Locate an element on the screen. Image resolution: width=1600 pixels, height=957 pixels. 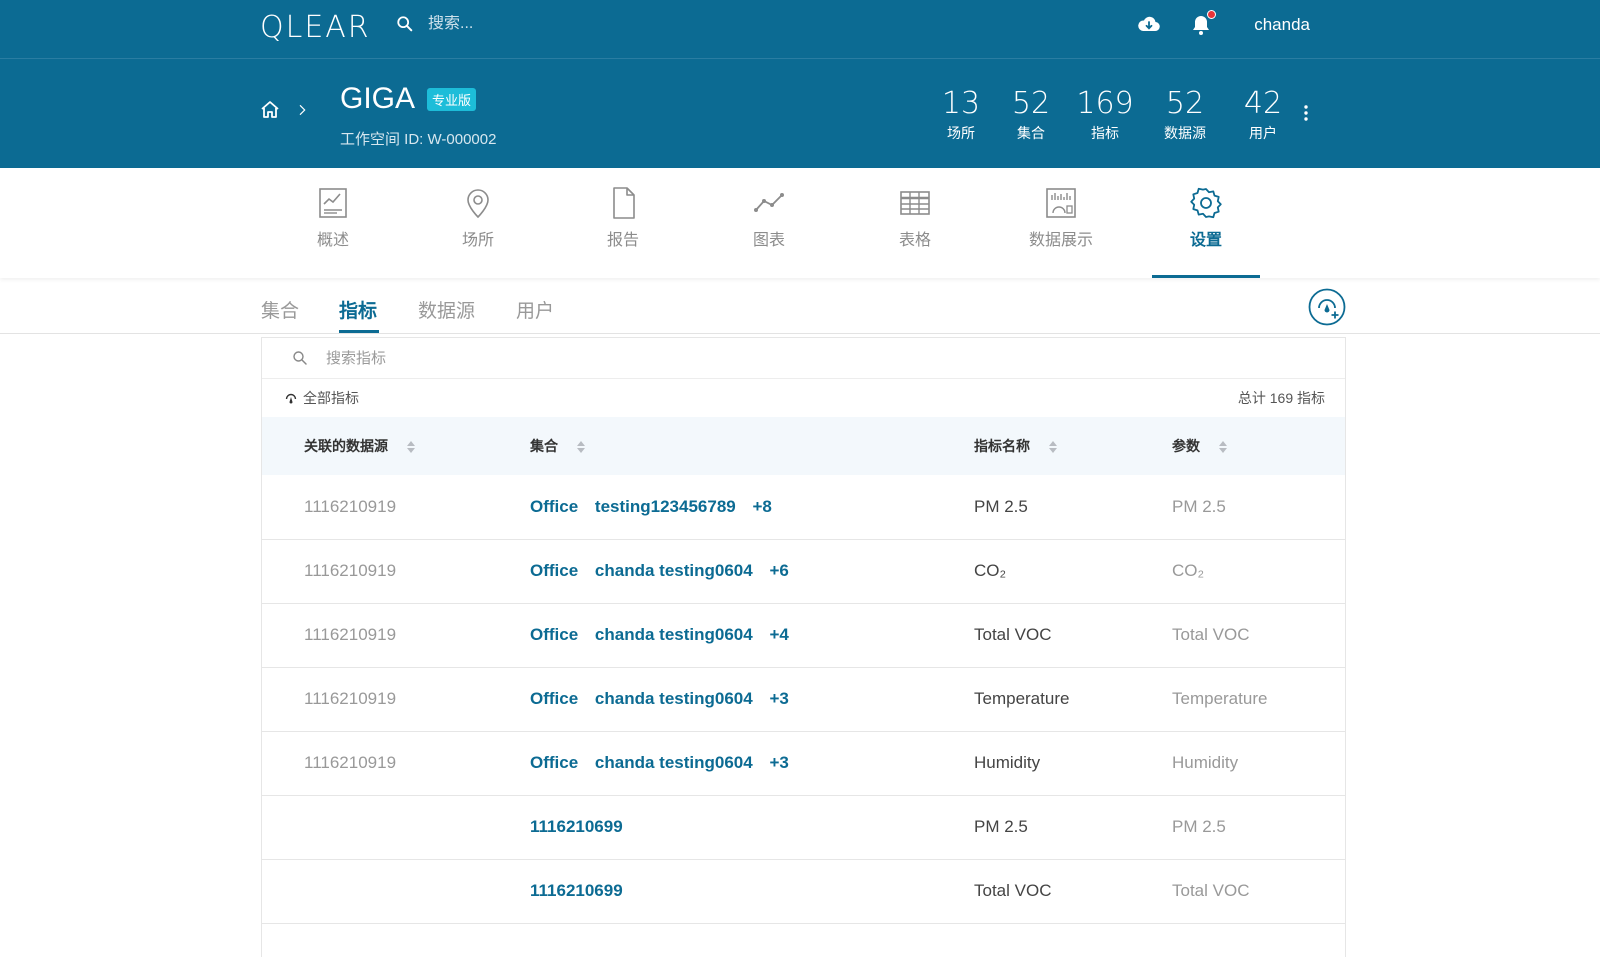
column-header-parameter: 参数 is located at coordinates (1237, 446).